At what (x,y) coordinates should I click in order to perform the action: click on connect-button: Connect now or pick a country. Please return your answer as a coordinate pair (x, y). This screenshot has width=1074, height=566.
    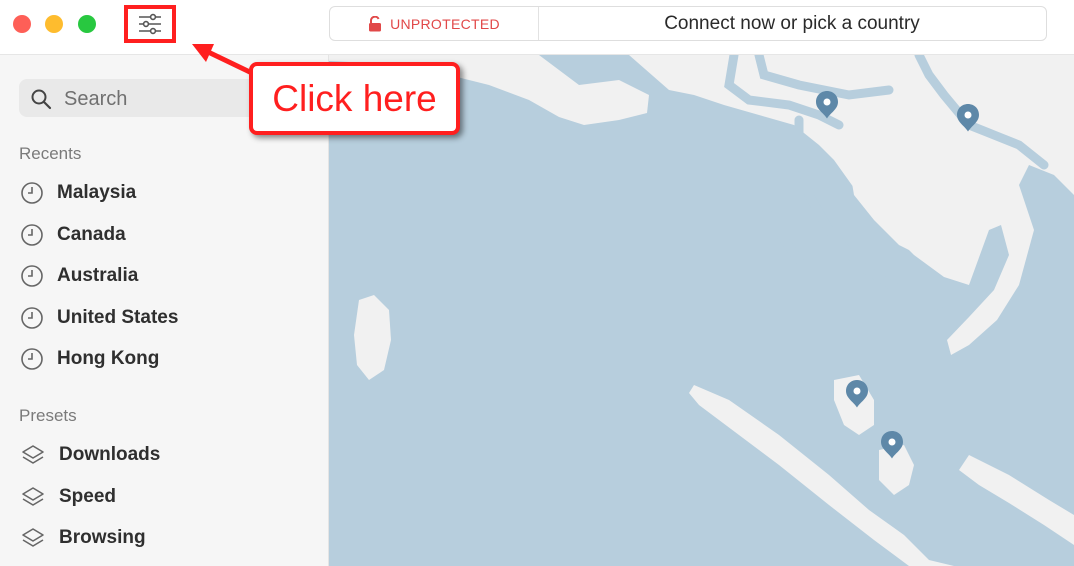
    Looking at the image, I should click on (792, 23).